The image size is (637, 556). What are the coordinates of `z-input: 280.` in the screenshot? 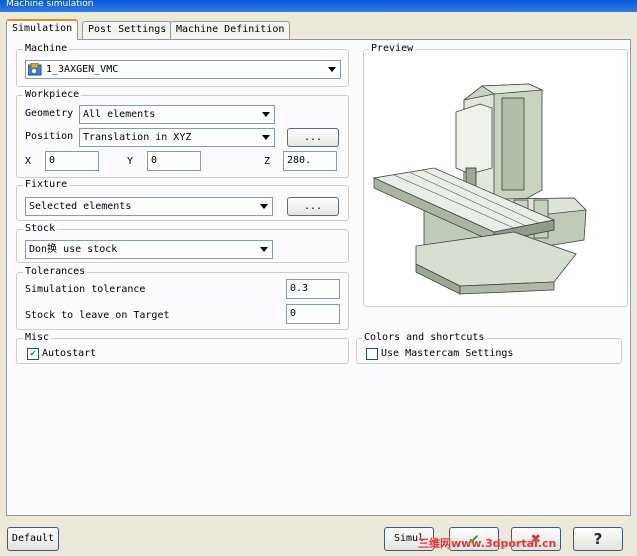 It's located at (310, 161).